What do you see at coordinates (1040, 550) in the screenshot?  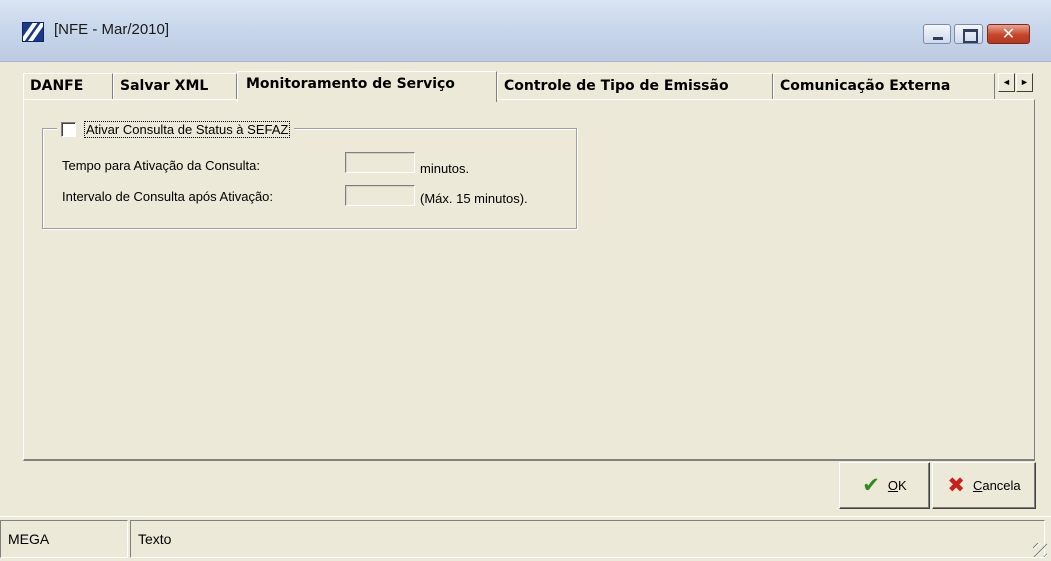 I see `resize-grip-icon` at bounding box center [1040, 550].